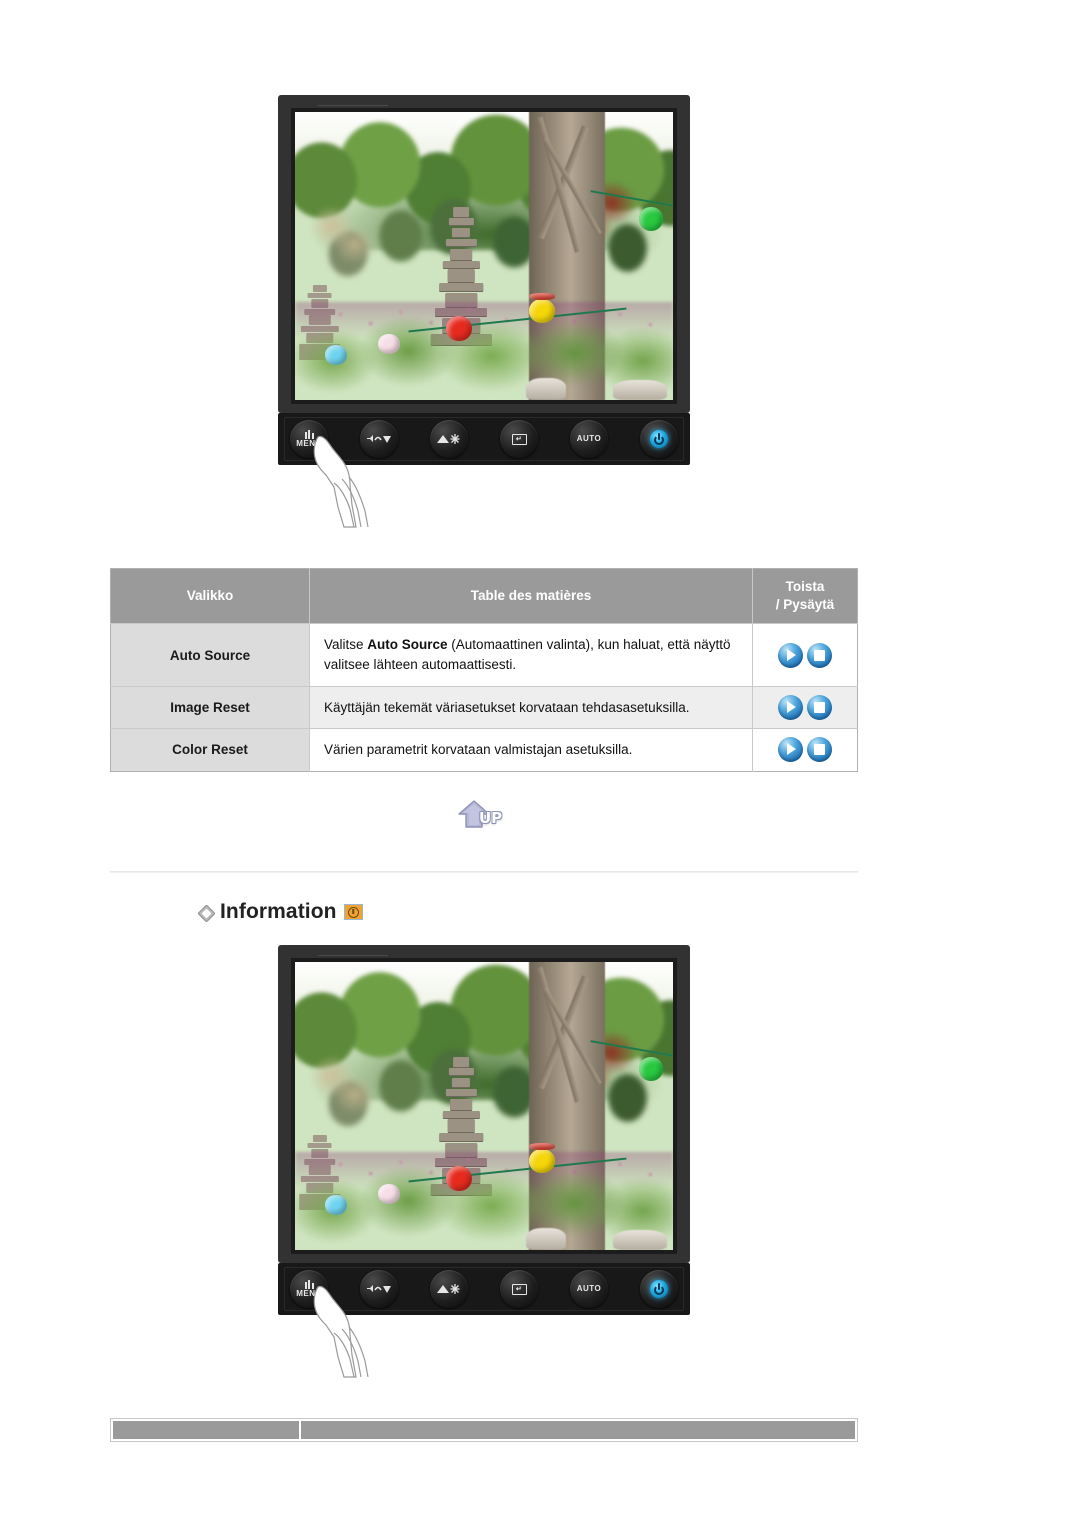 Image resolution: width=1080 pixels, height=1528 pixels. Describe the element at coordinates (206, 913) in the screenshot. I see `diamond-bullet-icon` at that location.